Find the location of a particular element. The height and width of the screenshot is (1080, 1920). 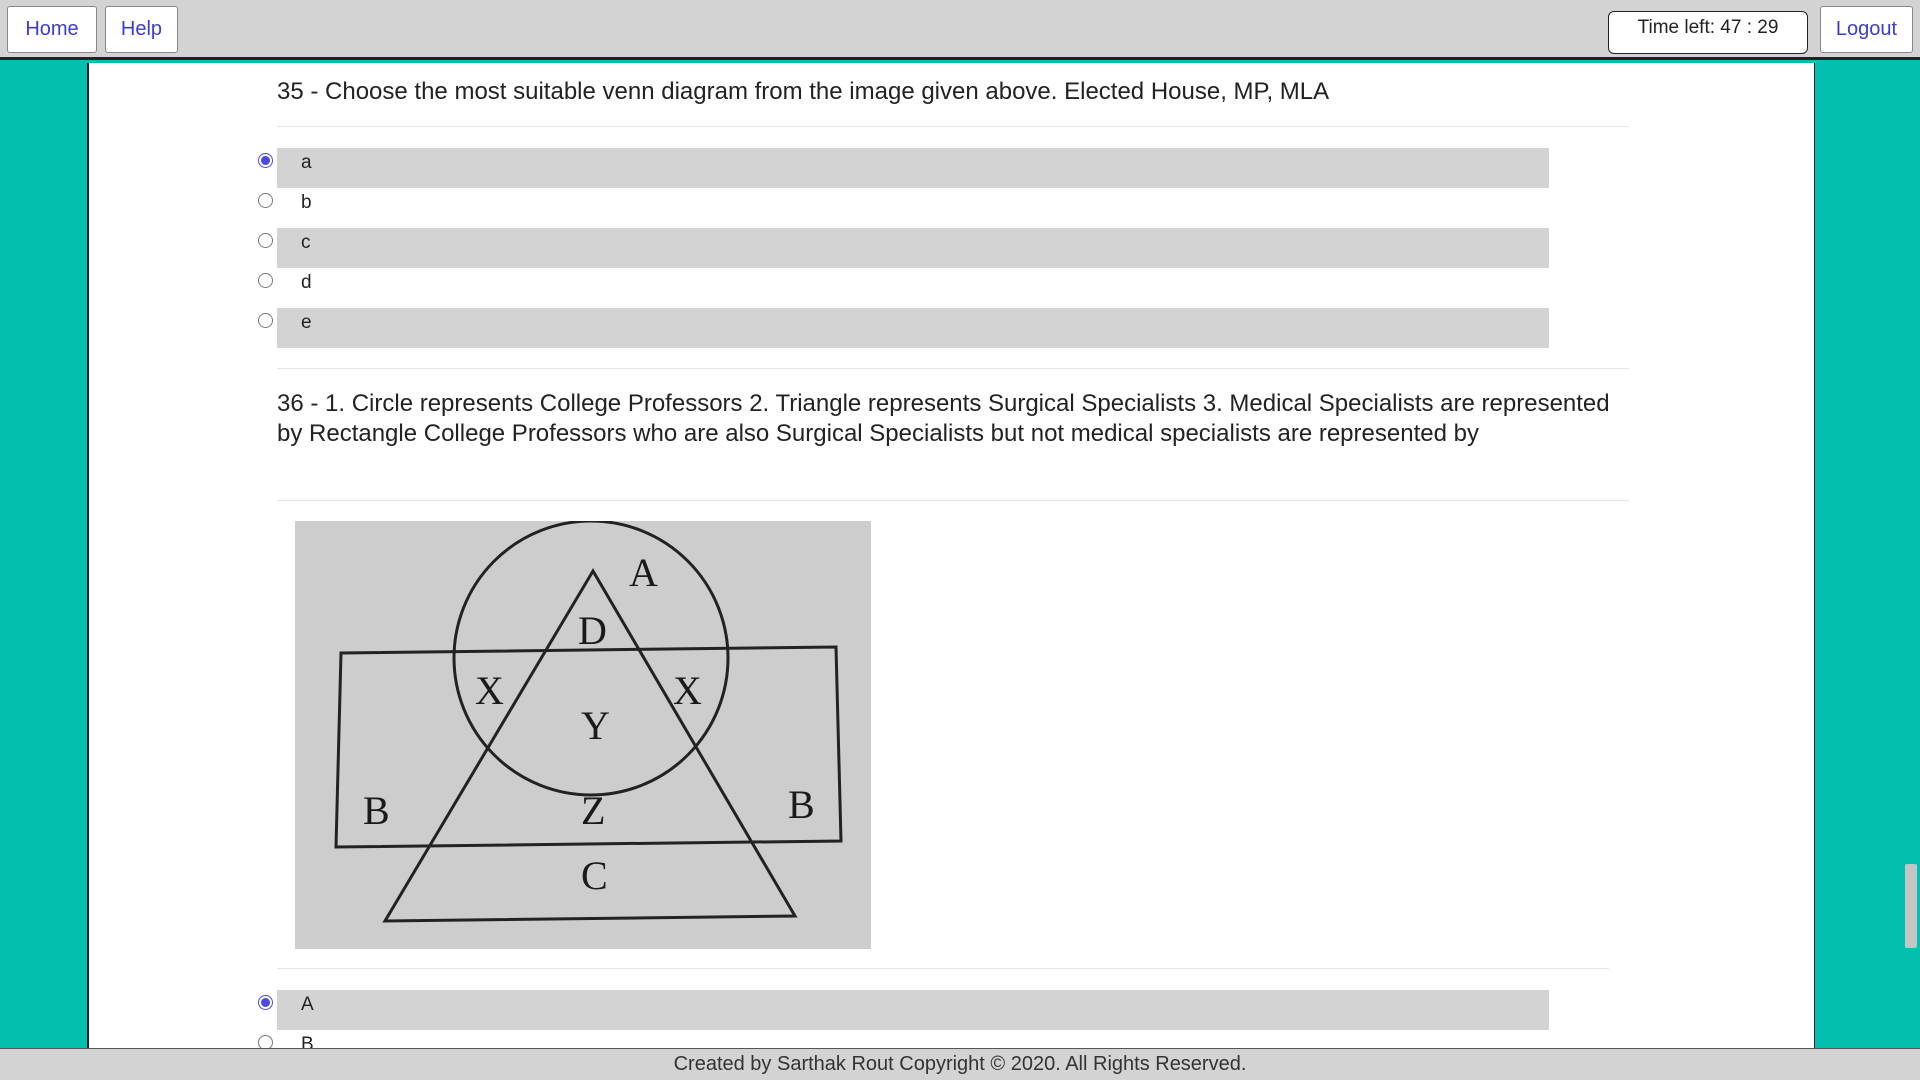

option-label: b is located at coordinates (306, 202).